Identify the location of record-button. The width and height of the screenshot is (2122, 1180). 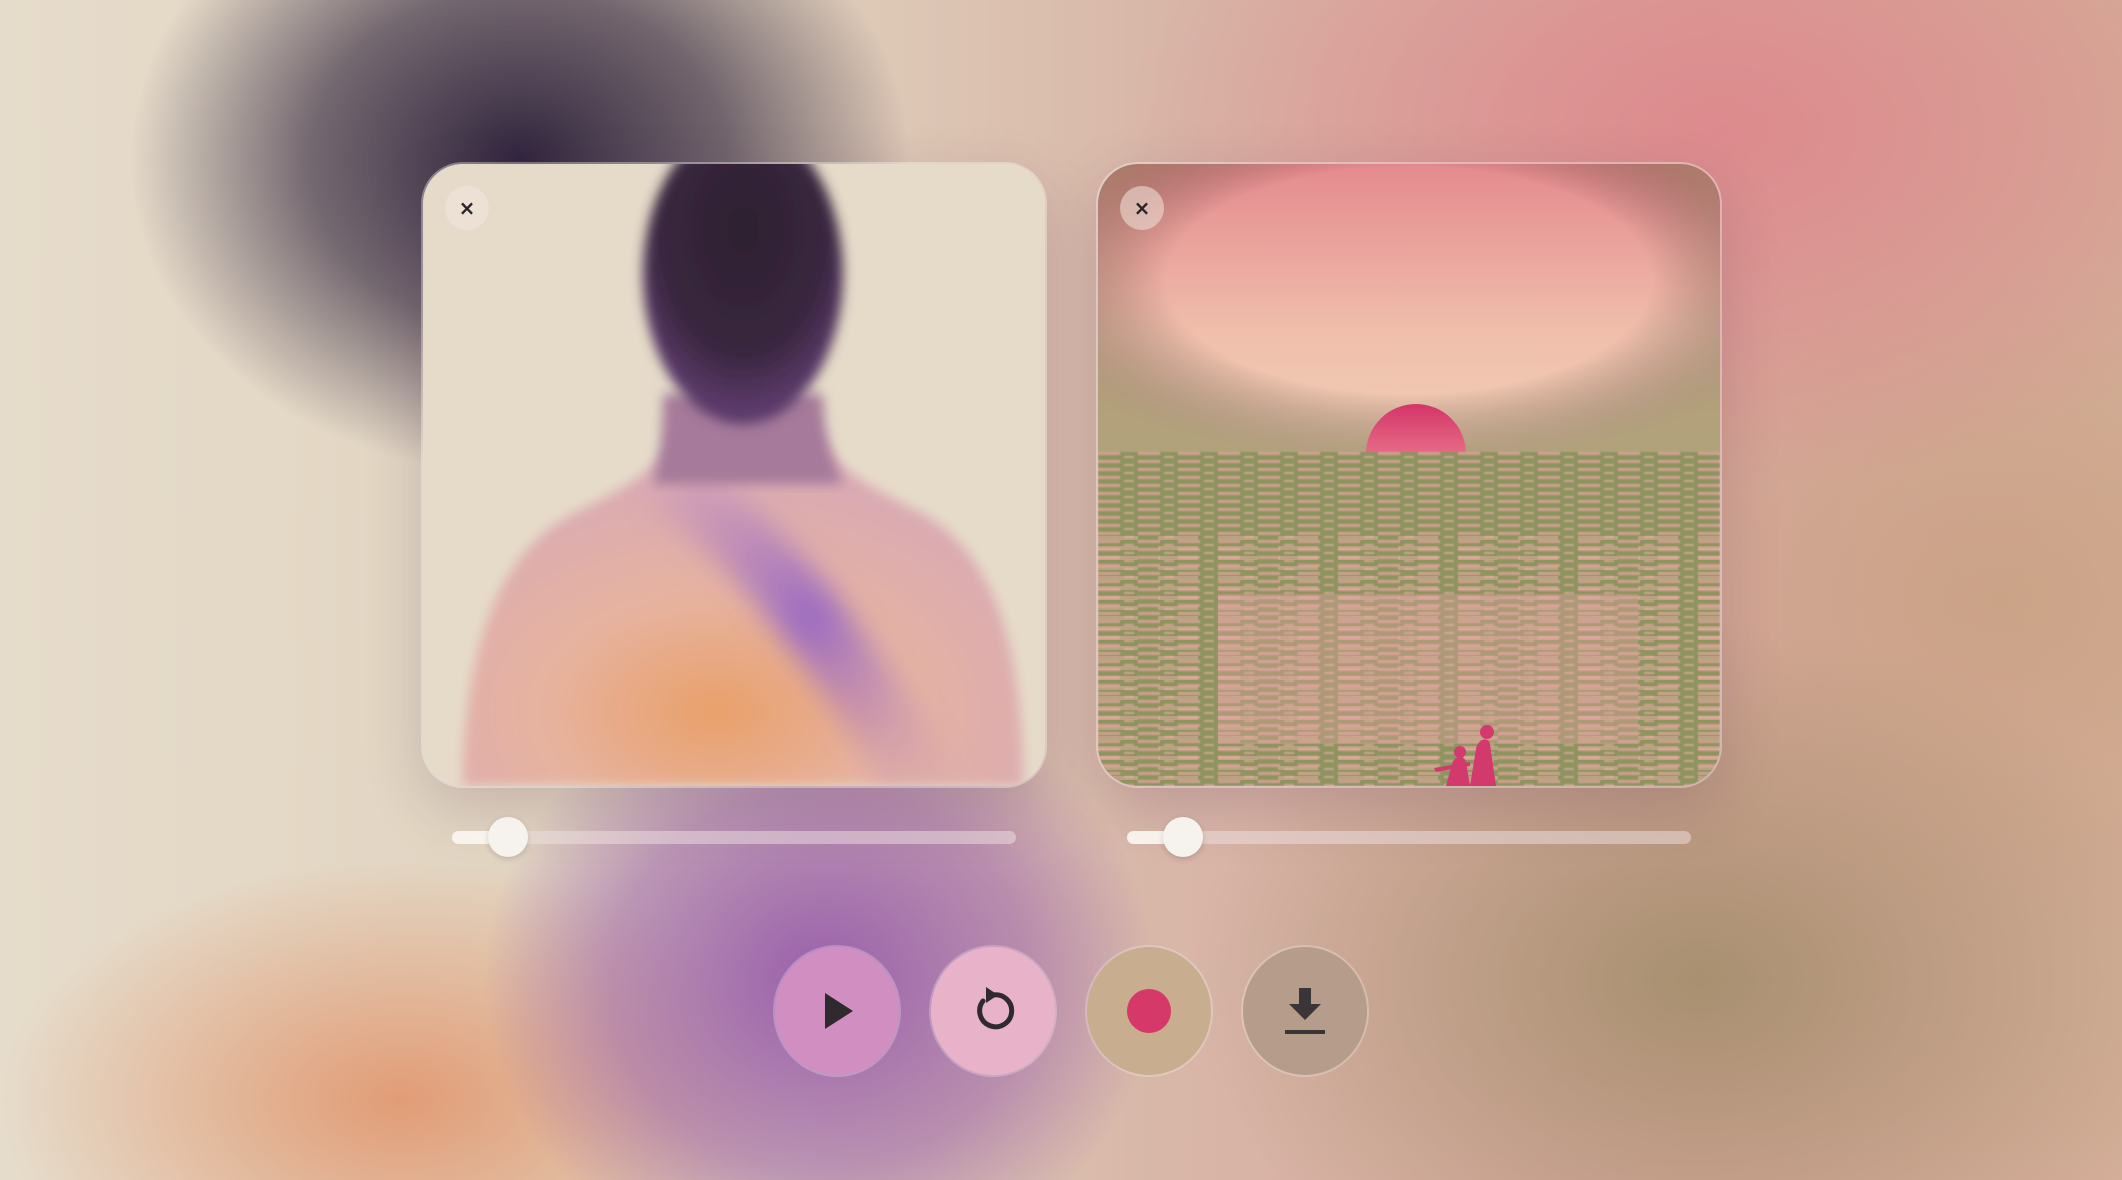
(1149, 1011).